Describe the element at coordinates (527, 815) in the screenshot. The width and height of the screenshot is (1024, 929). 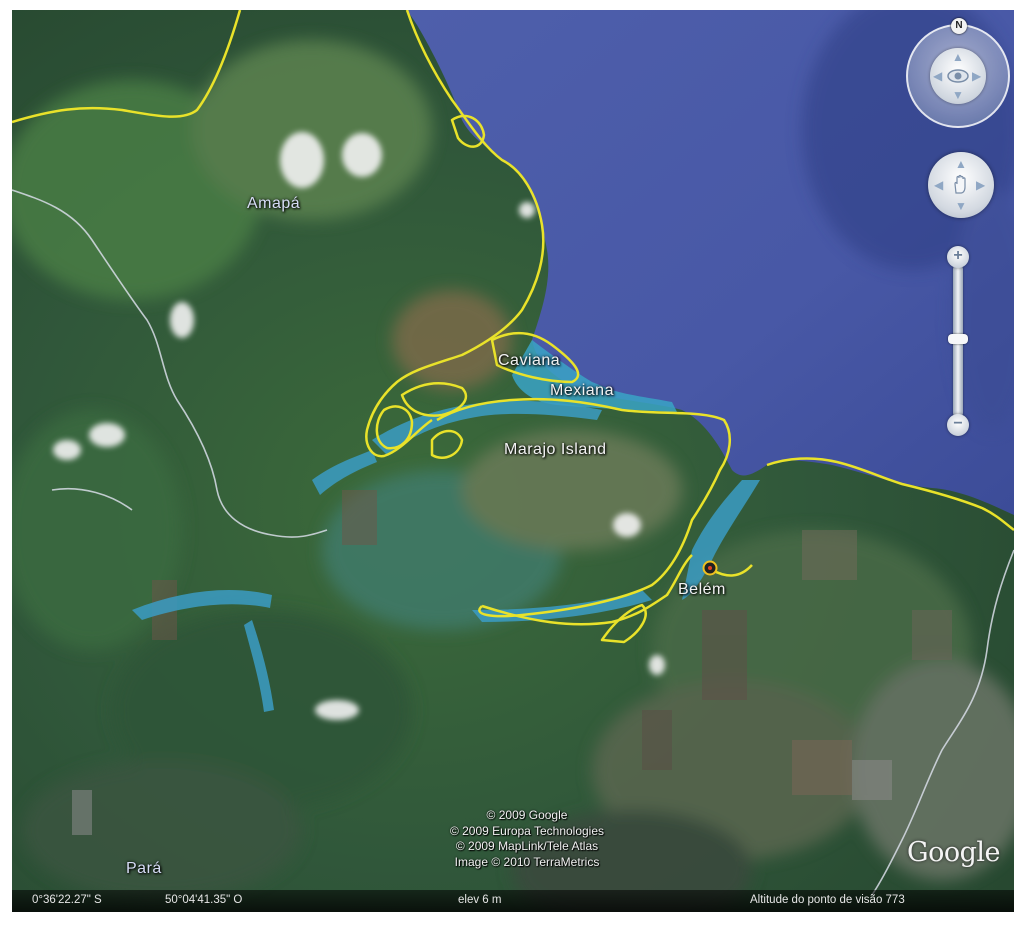
I see `attribution-line: © 2009 Google` at that location.